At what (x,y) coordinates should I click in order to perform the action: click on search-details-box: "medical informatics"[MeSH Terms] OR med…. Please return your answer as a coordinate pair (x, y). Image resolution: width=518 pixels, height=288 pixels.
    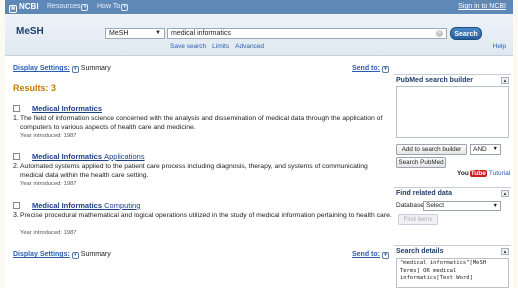
    Looking at the image, I should click on (452, 273).